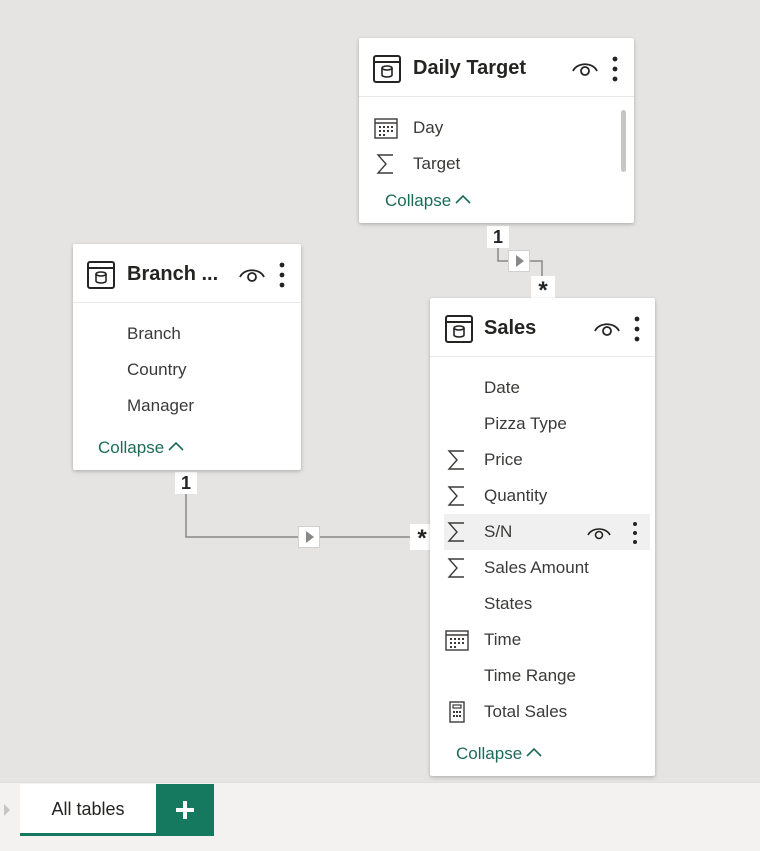 The height and width of the screenshot is (851, 760). I want to click on field-row: Total Sales, so click(542, 712).